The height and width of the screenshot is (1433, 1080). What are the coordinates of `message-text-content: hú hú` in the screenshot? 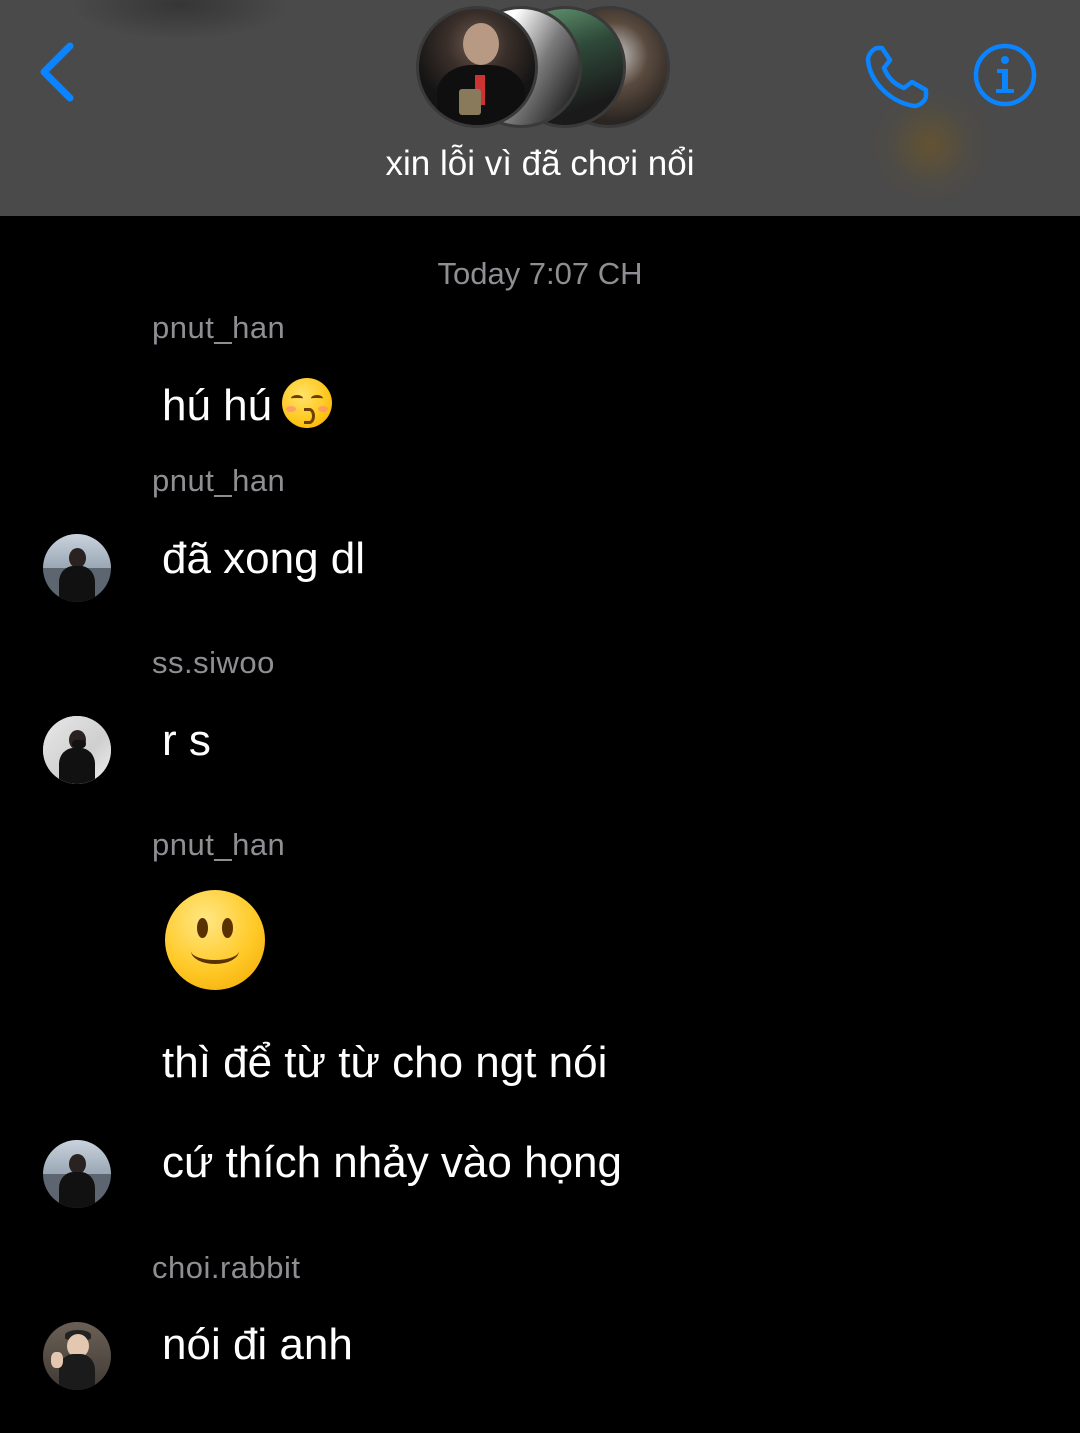 It's located at (217, 405).